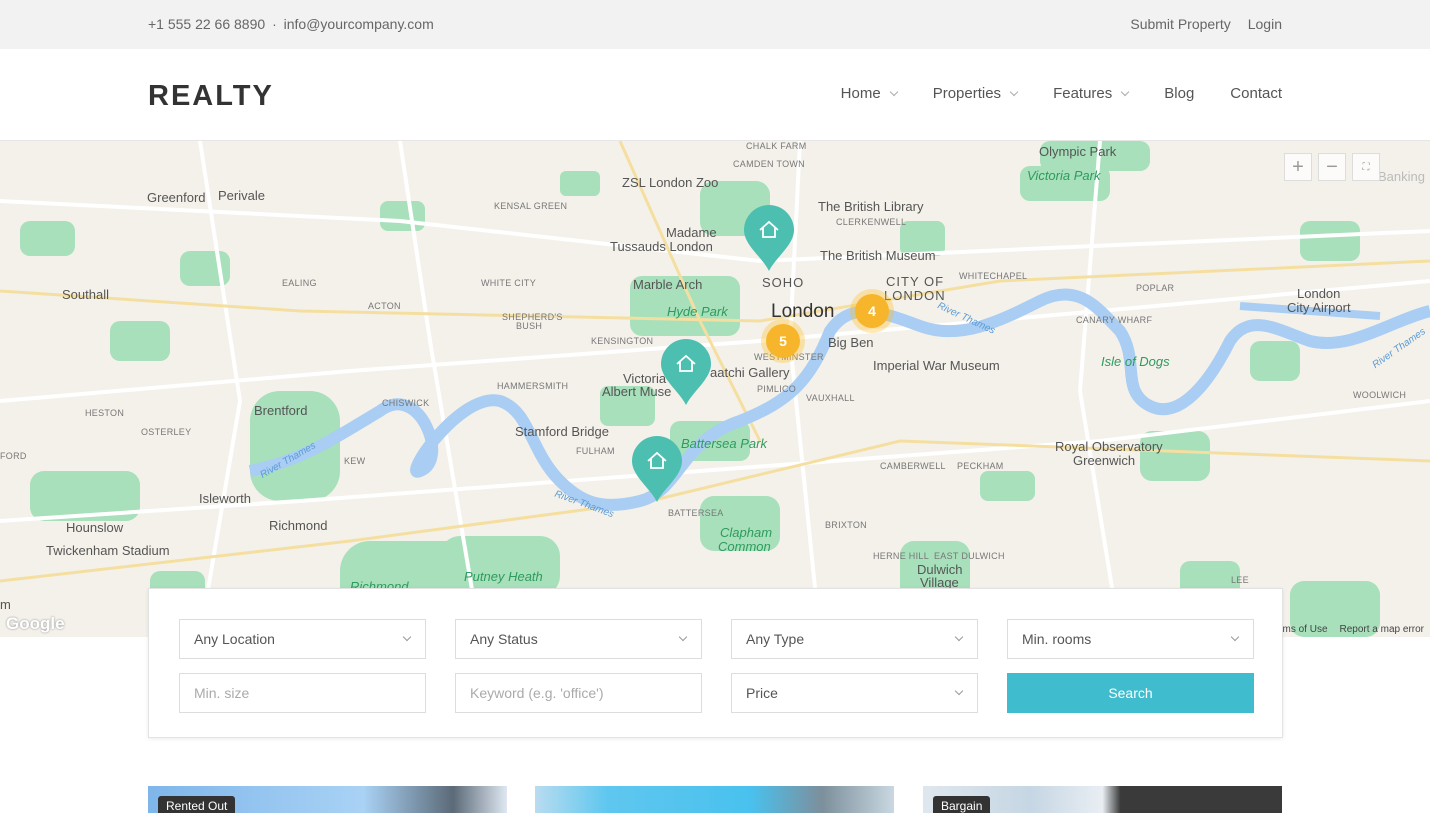 The image size is (1430, 813). Describe the element at coordinates (529, 326) in the screenshot. I see `map-label: BUSH` at that location.